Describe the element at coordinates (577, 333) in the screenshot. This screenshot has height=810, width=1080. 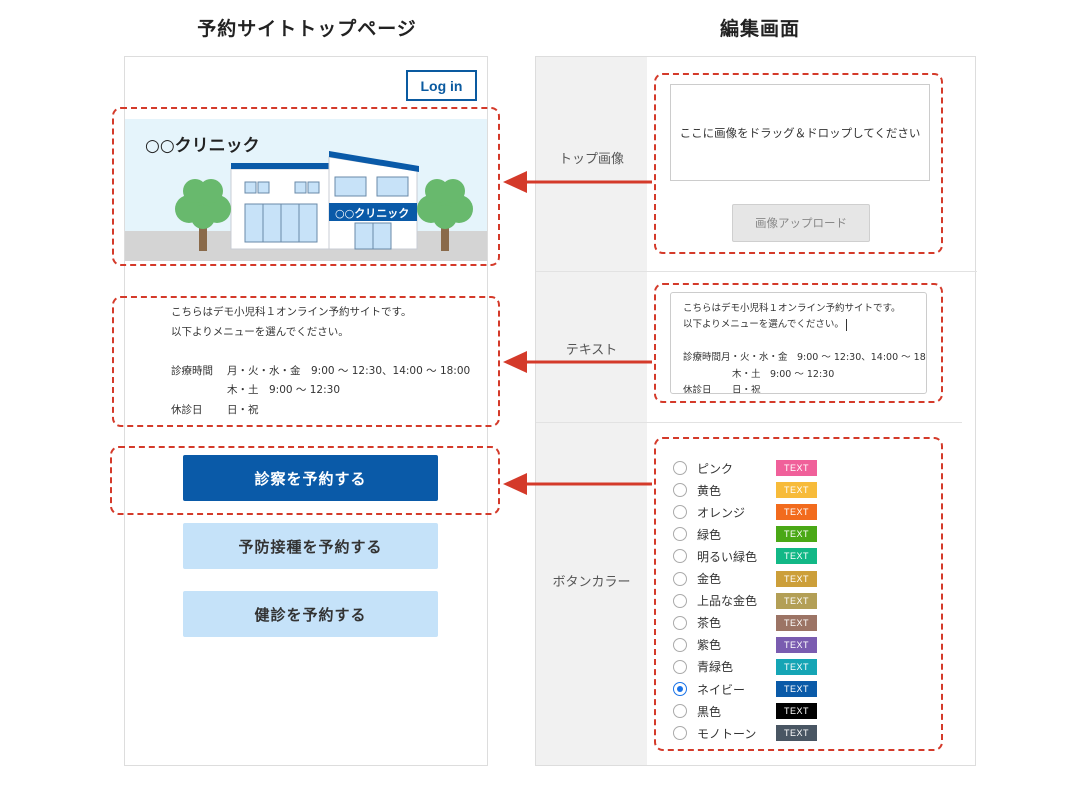
I see `annotation-arrows` at that location.